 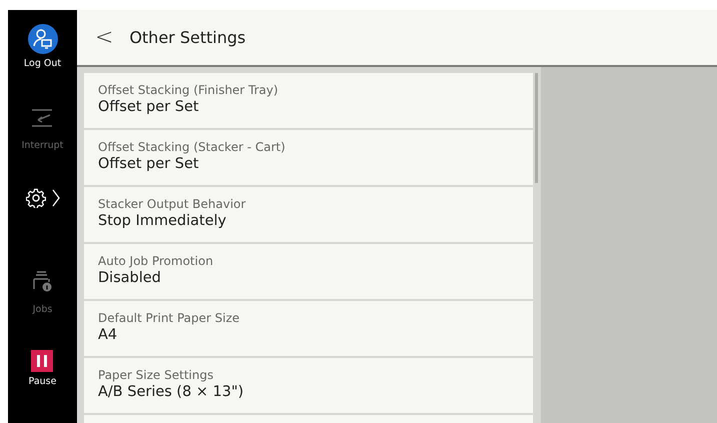 I want to click on setting-label: Auto Job Promotion, so click(x=156, y=261).